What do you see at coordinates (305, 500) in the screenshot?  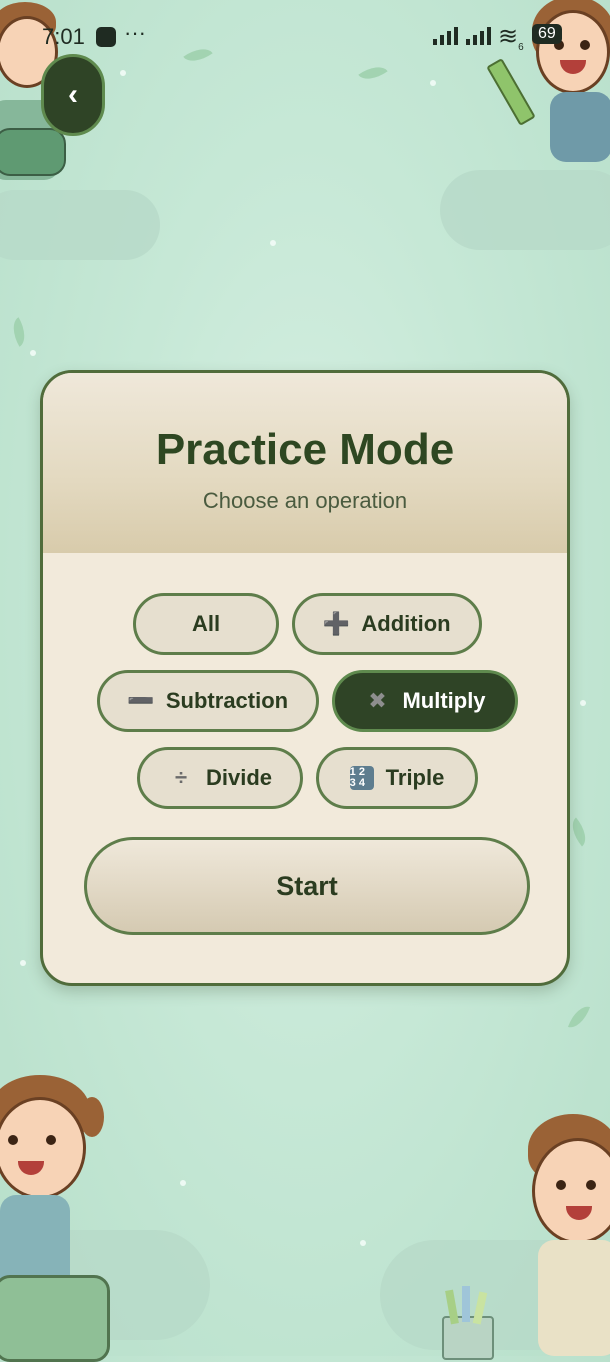 I see `page-subtitle: Choose an operation` at bounding box center [305, 500].